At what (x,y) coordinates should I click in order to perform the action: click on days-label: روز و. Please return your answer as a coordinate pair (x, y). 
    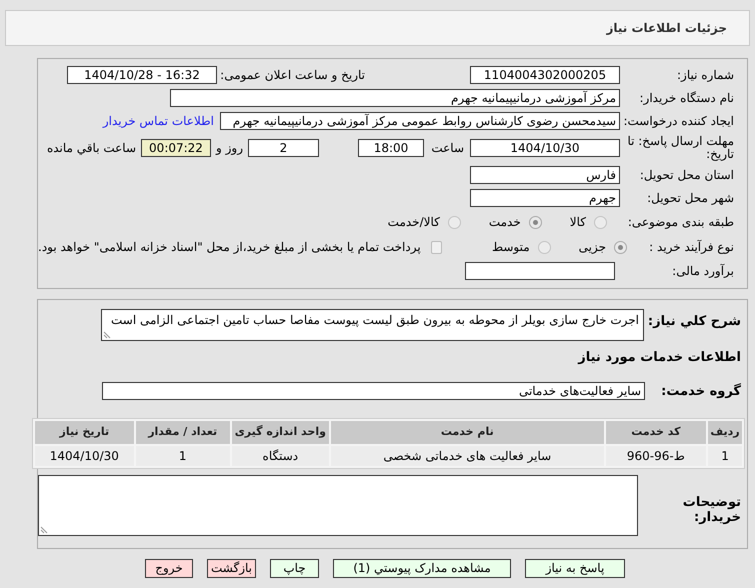
    Looking at the image, I should click on (229, 148).